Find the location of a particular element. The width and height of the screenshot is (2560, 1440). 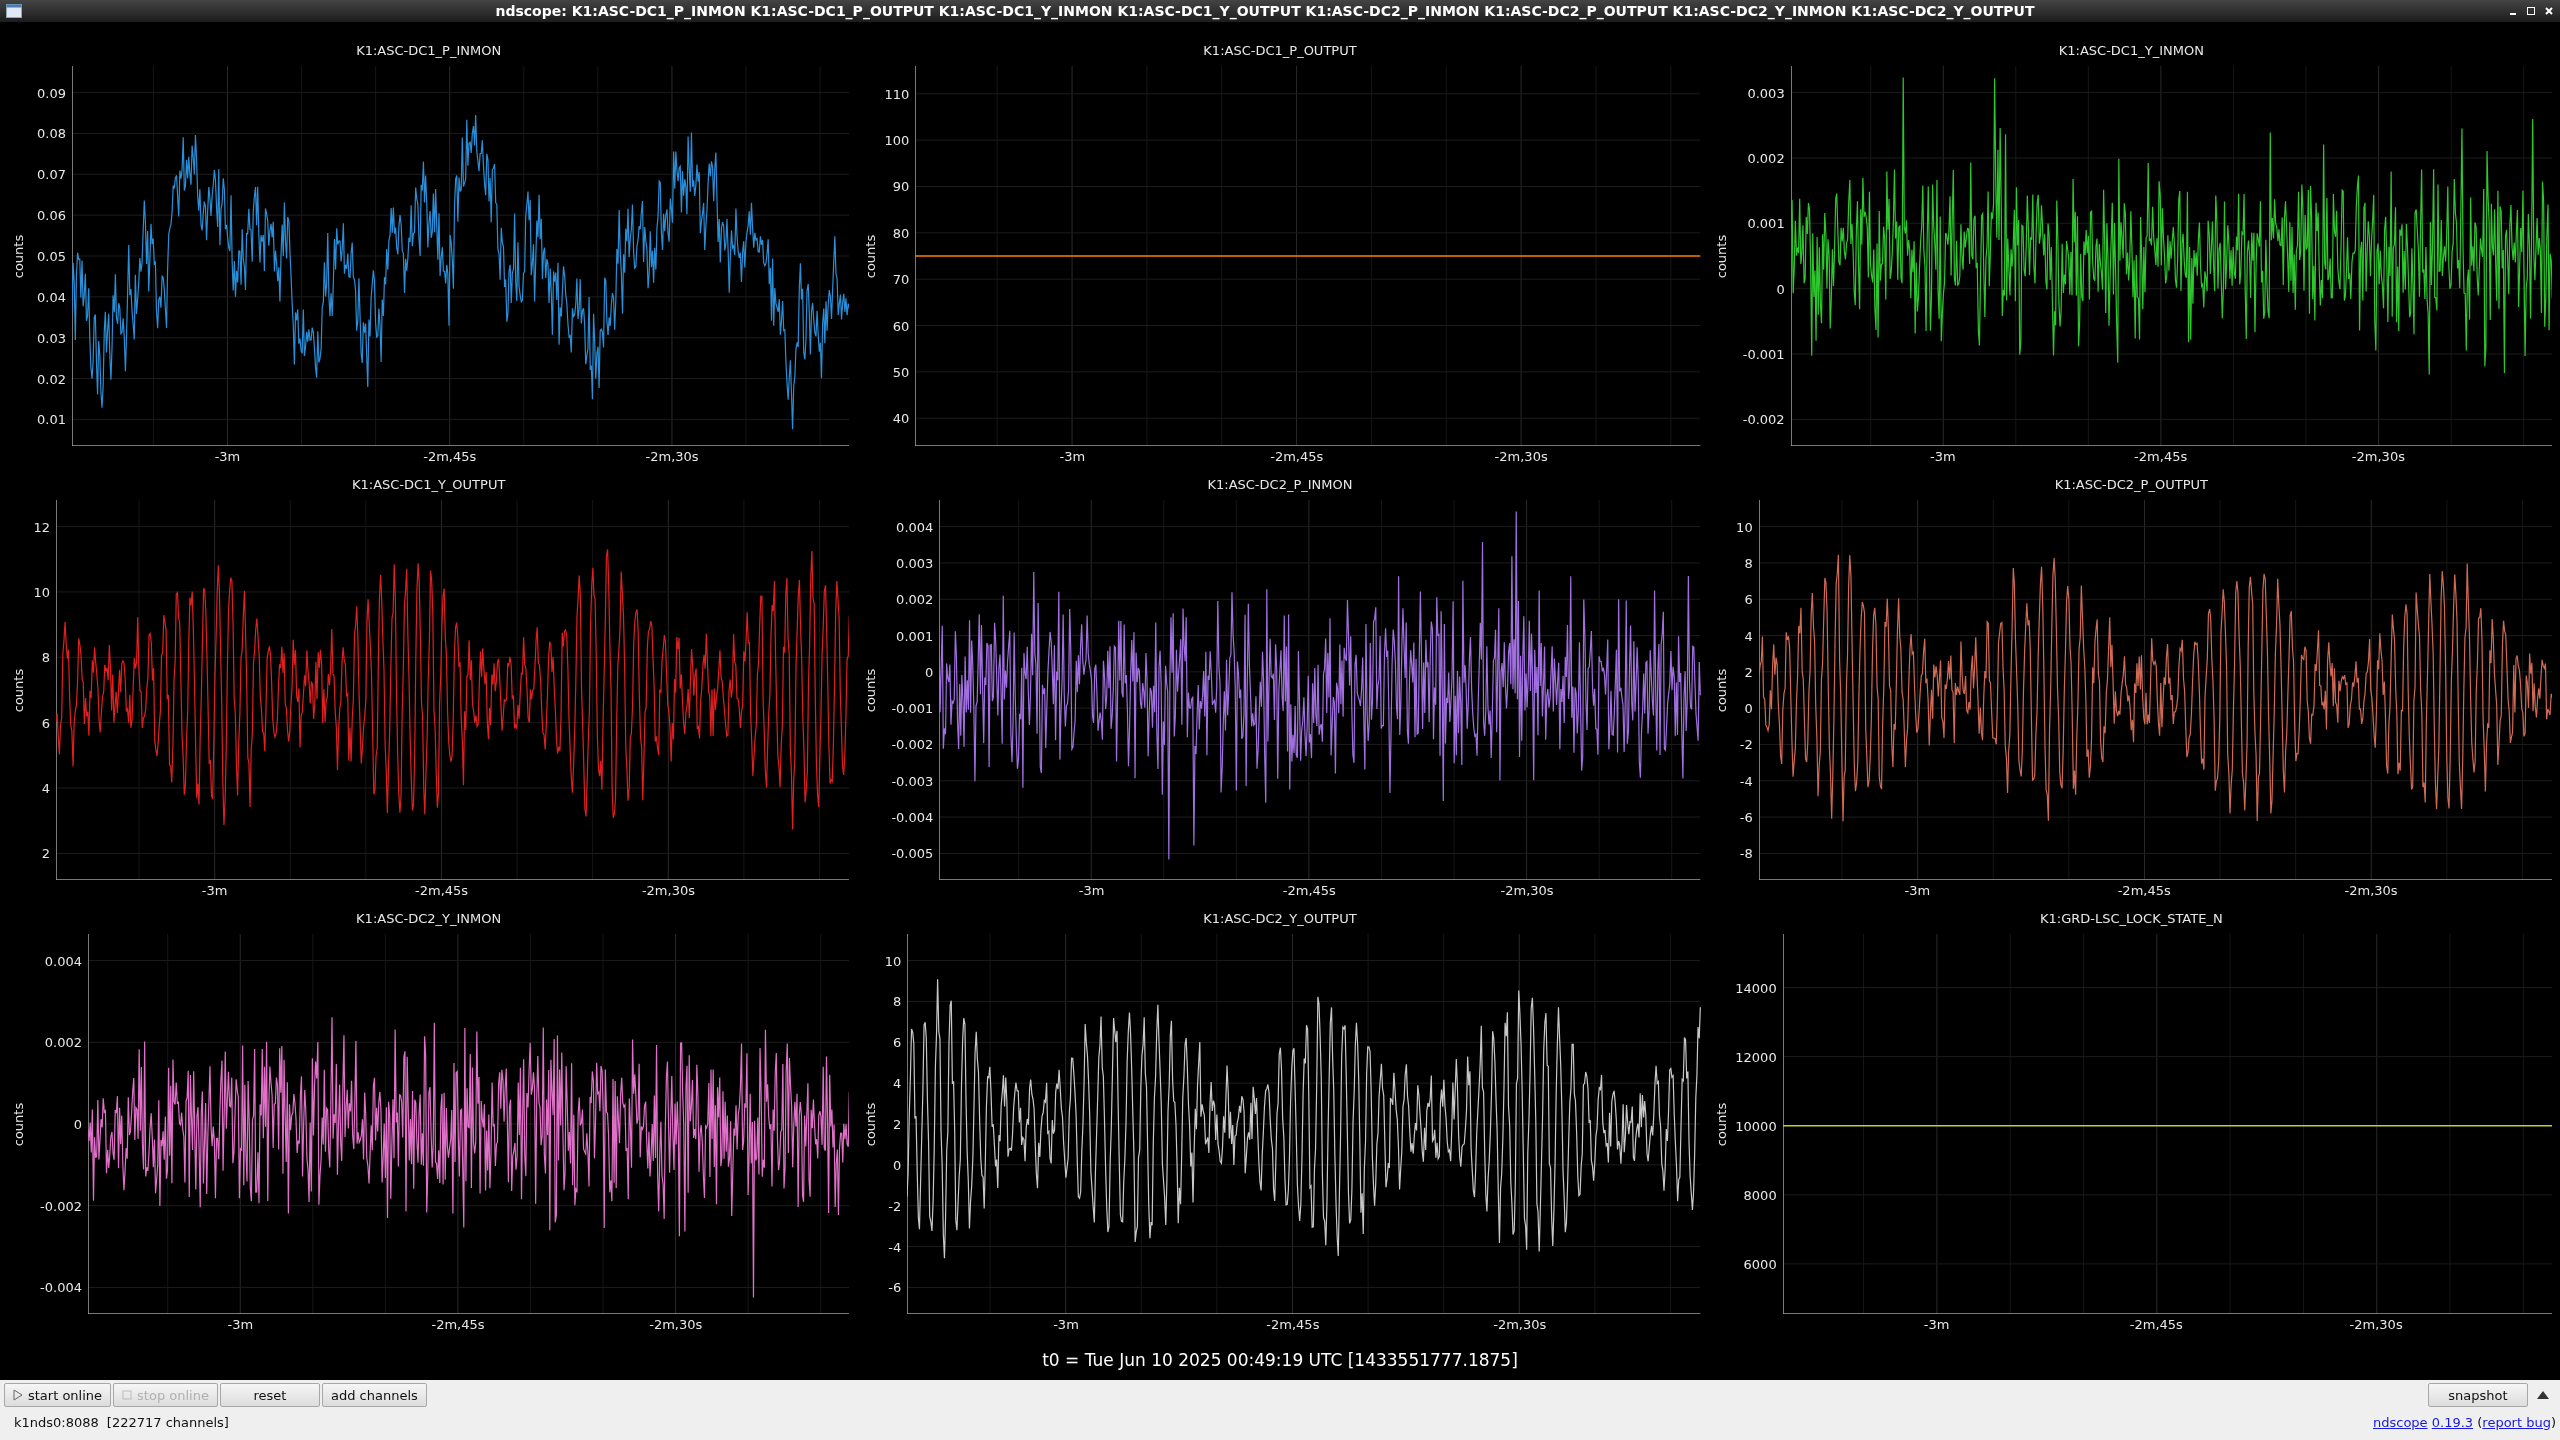

toolbar-button: start online is located at coordinates (58, 1395).